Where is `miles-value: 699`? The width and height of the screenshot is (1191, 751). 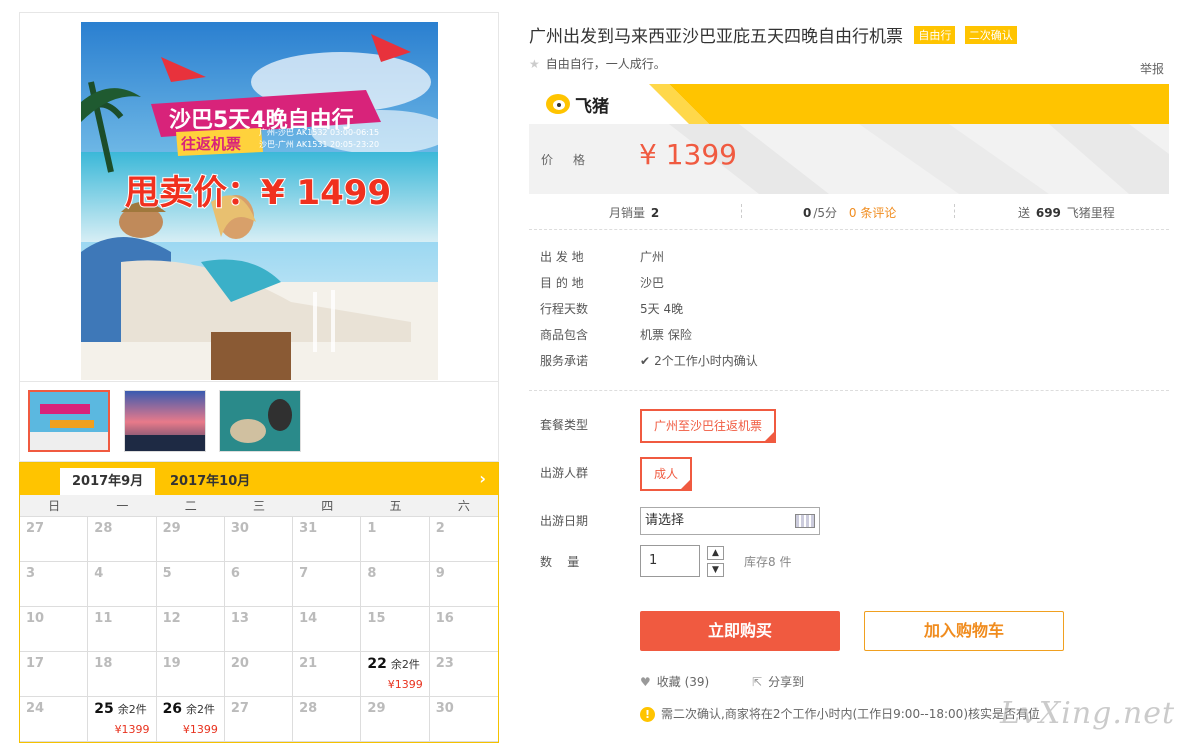
miles-value: 699 is located at coordinates (1048, 213).